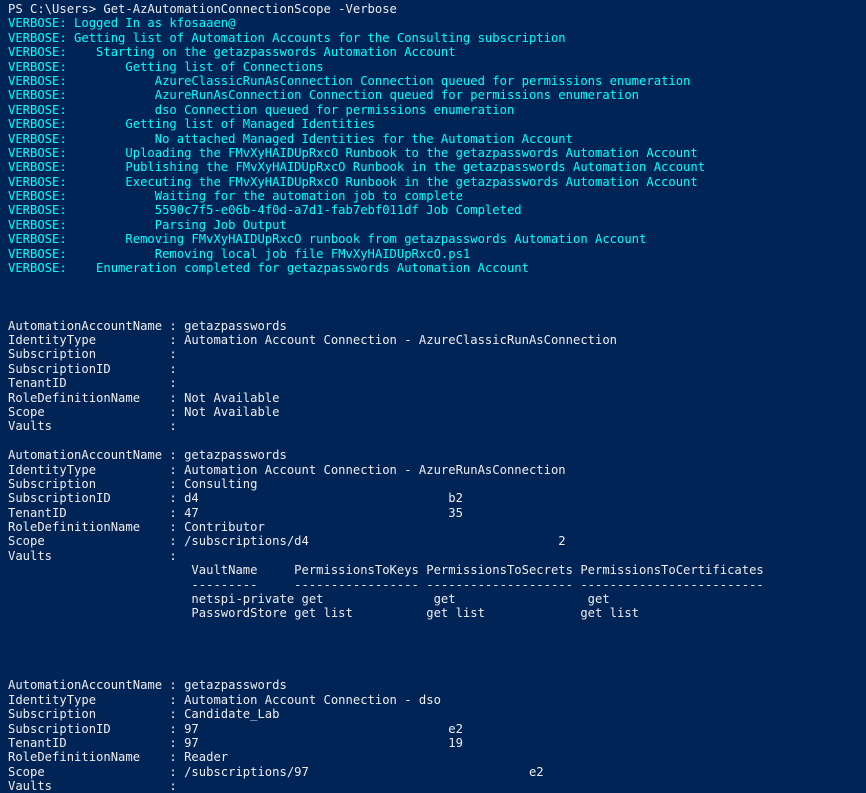 This screenshot has height=793, width=866. Describe the element at coordinates (309, 599) in the screenshot. I see `vault-table-row: netspi-private get get get` at that location.